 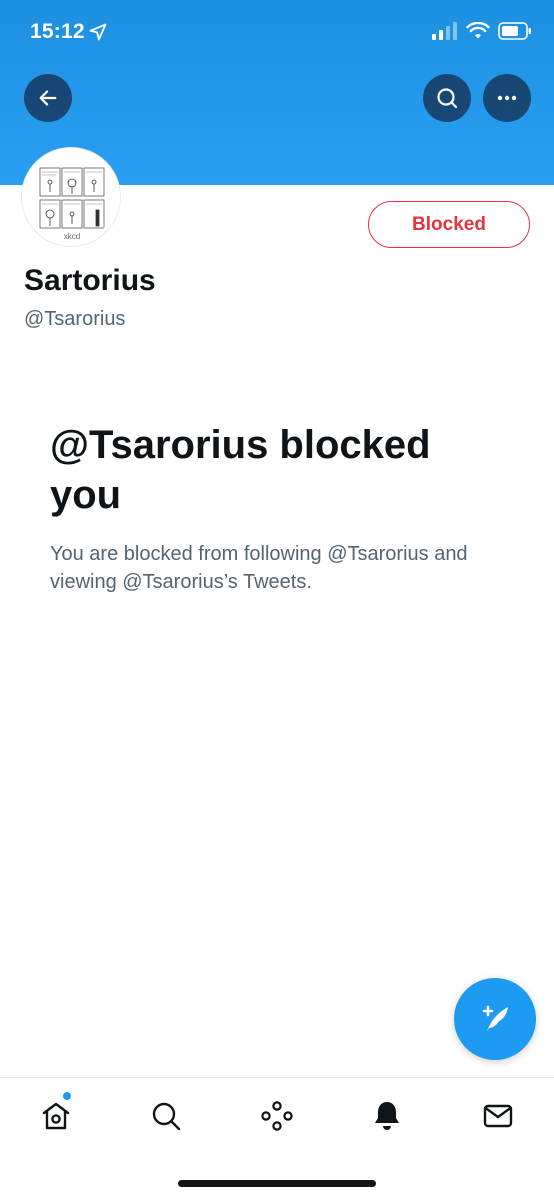 What do you see at coordinates (478, 30) in the screenshot?
I see `wifi-icon` at bounding box center [478, 30].